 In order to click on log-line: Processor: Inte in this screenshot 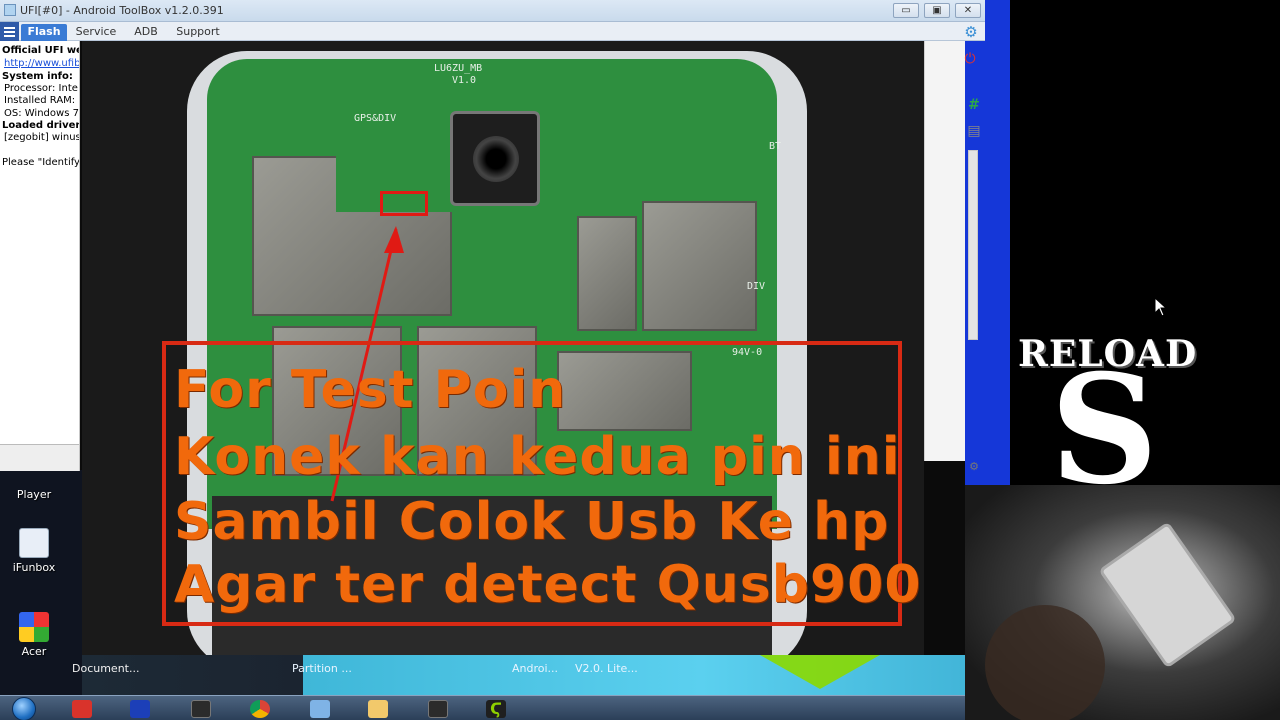, I will do `click(41, 88)`.